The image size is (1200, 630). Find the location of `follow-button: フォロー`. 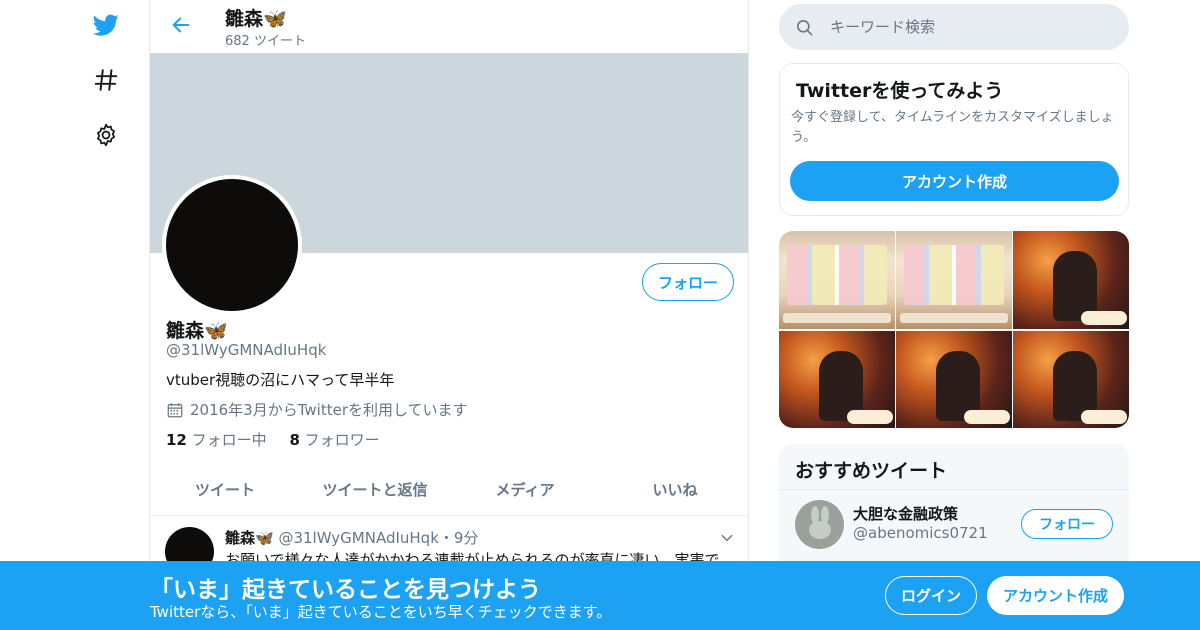

follow-button: フォロー is located at coordinates (688, 282).